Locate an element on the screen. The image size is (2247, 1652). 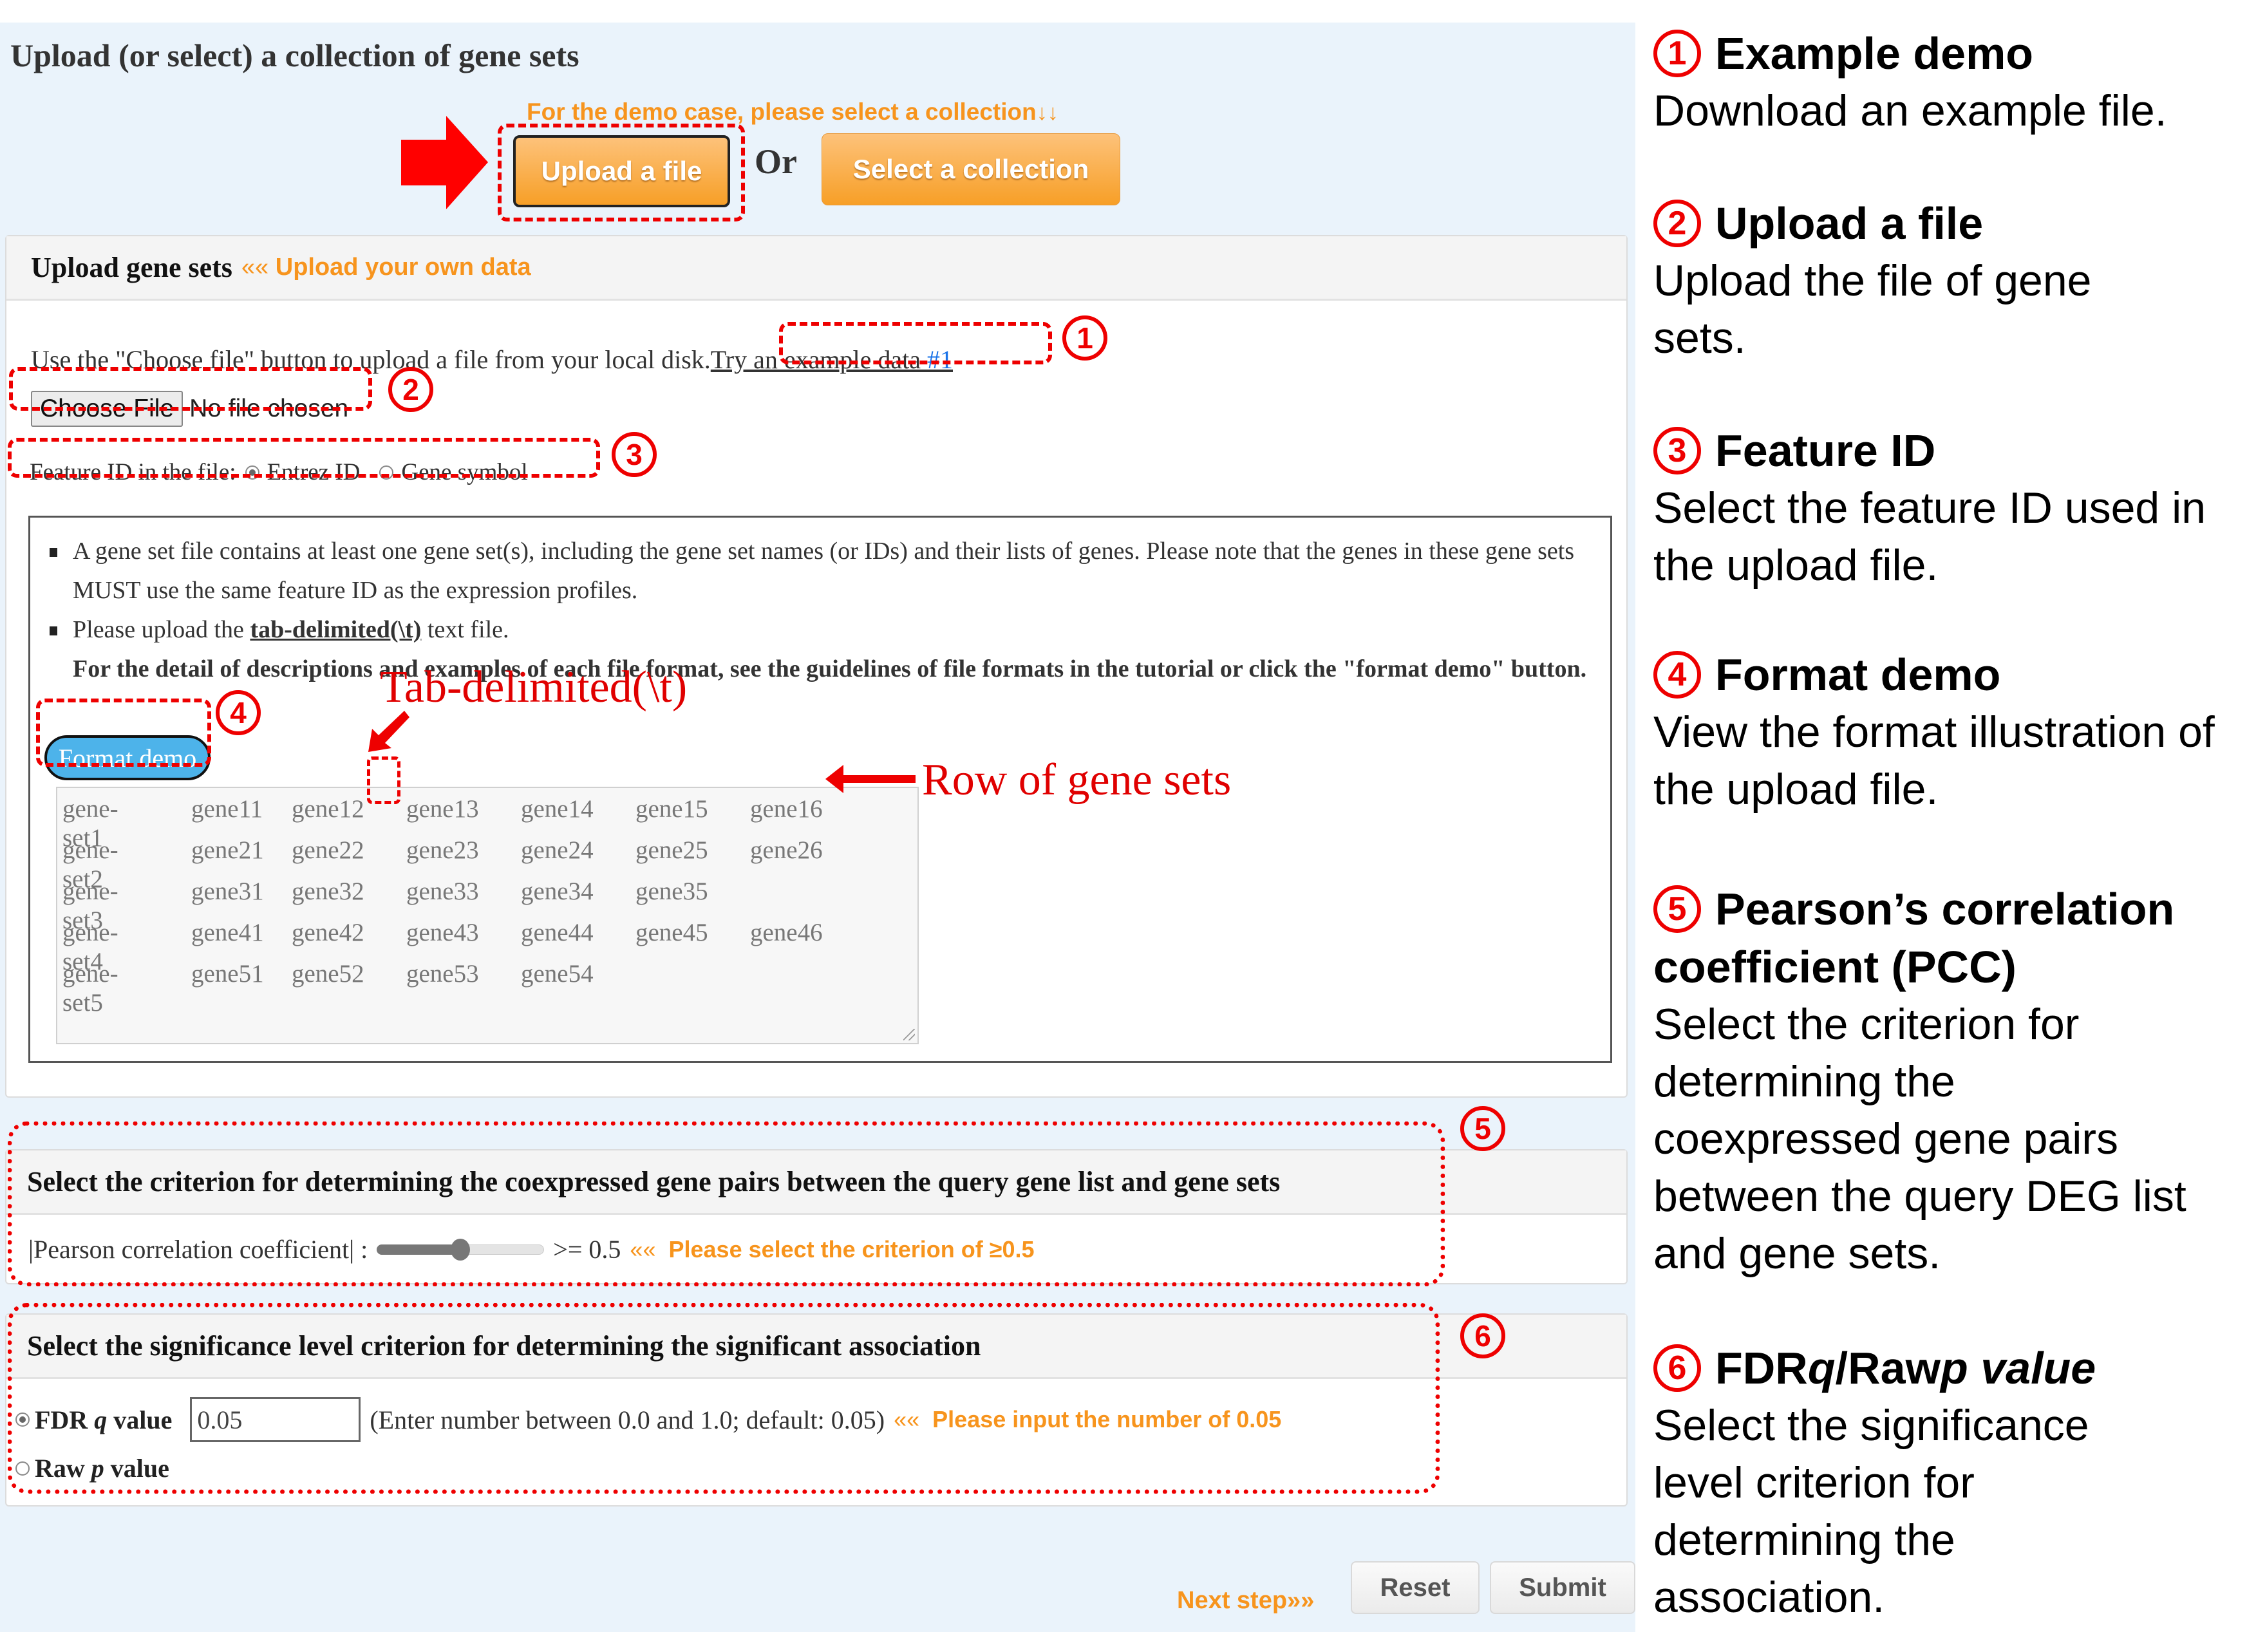
left-arrow-icon is located at coordinates (870, 779).